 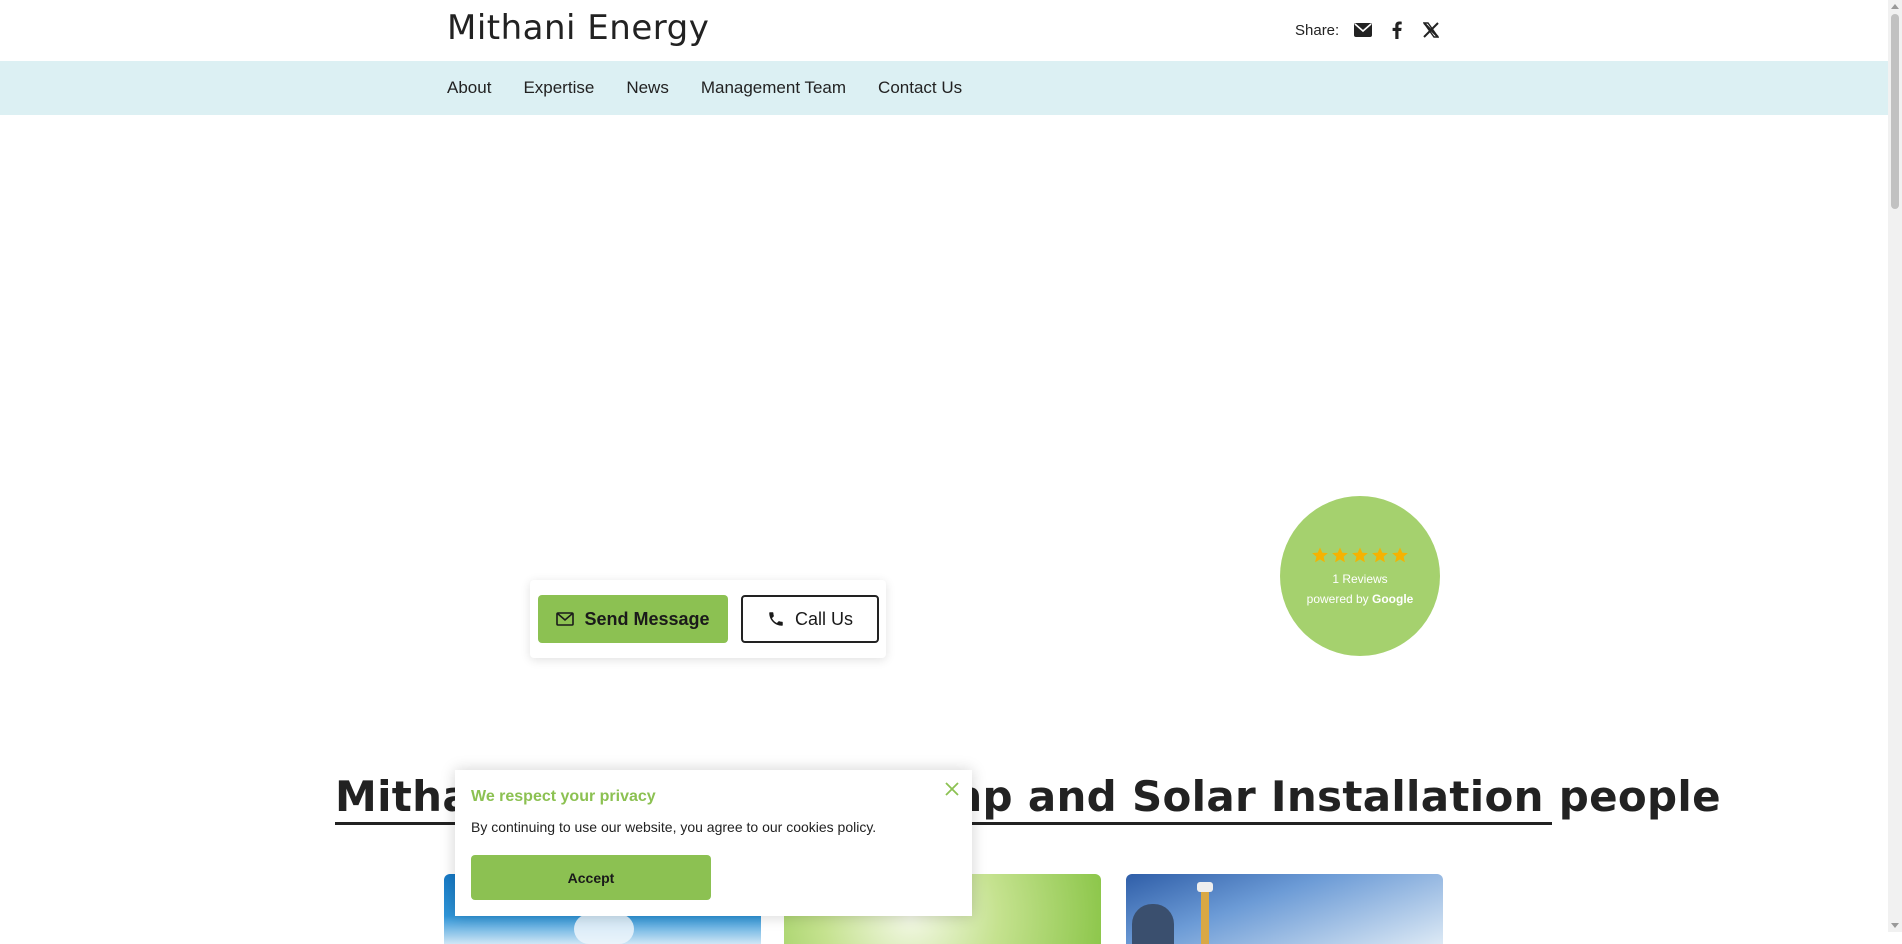 What do you see at coordinates (1339, 599) in the screenshot?
I see `powered-by-label: powered by` at bounding box center [1339, 599].